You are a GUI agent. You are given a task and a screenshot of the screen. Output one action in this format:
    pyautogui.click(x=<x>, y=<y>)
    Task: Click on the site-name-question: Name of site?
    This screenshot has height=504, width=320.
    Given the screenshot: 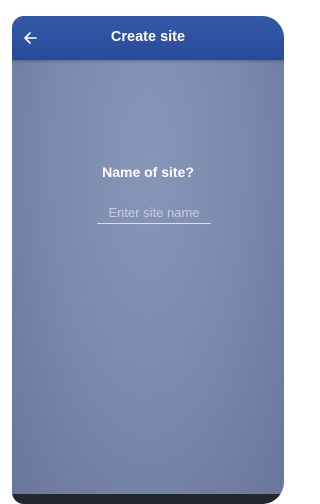 What is the action you would take?
    pyautogui.click(x=148, y=172)
    